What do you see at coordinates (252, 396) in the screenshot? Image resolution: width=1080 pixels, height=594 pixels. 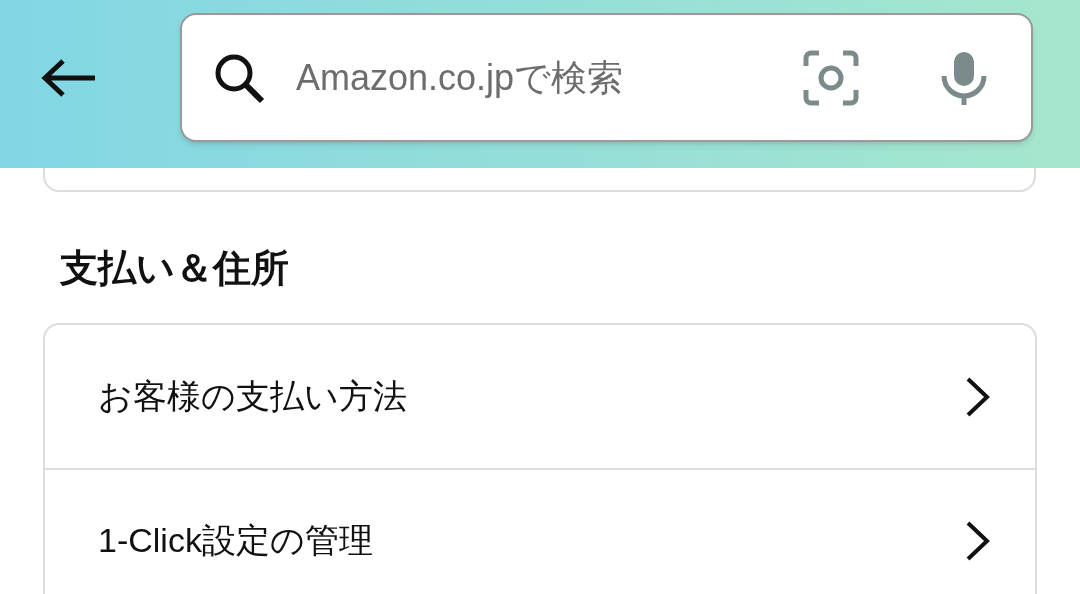 I see `row-label: お客様の支払い方法` at bounding box center [252, 396].